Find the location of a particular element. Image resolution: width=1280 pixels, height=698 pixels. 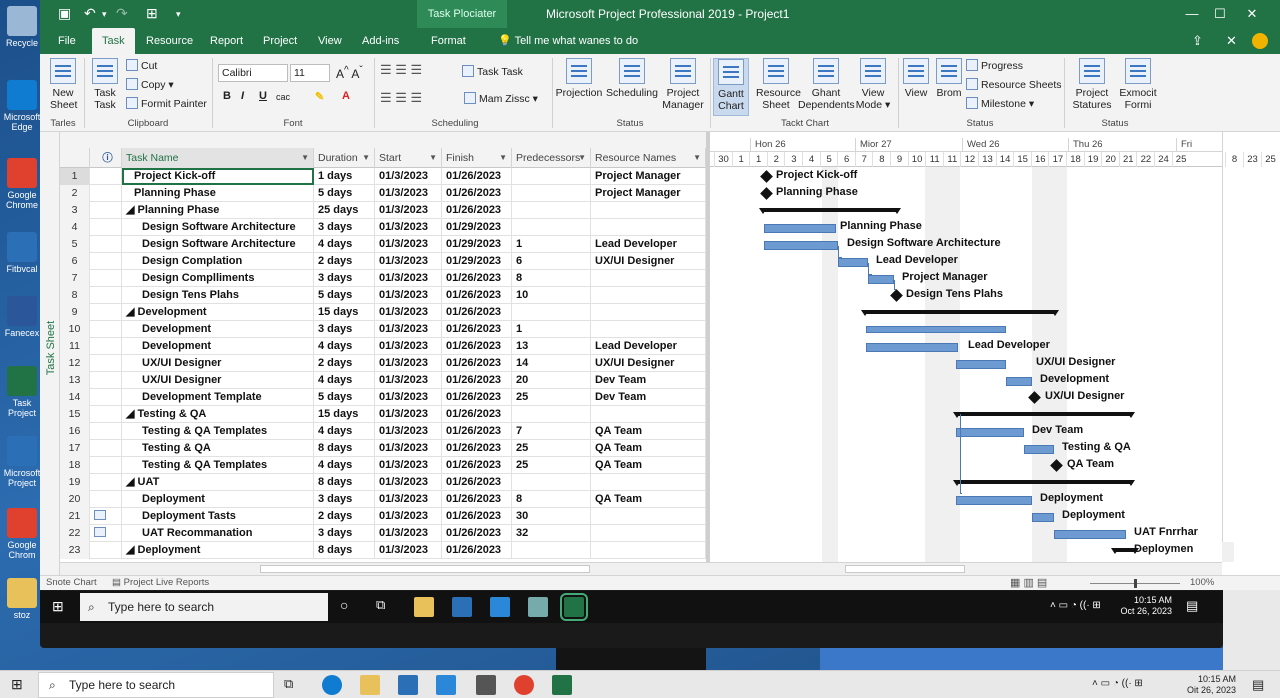

desktop-icon: Microsoft Edge is located at coordinates (22, 106).